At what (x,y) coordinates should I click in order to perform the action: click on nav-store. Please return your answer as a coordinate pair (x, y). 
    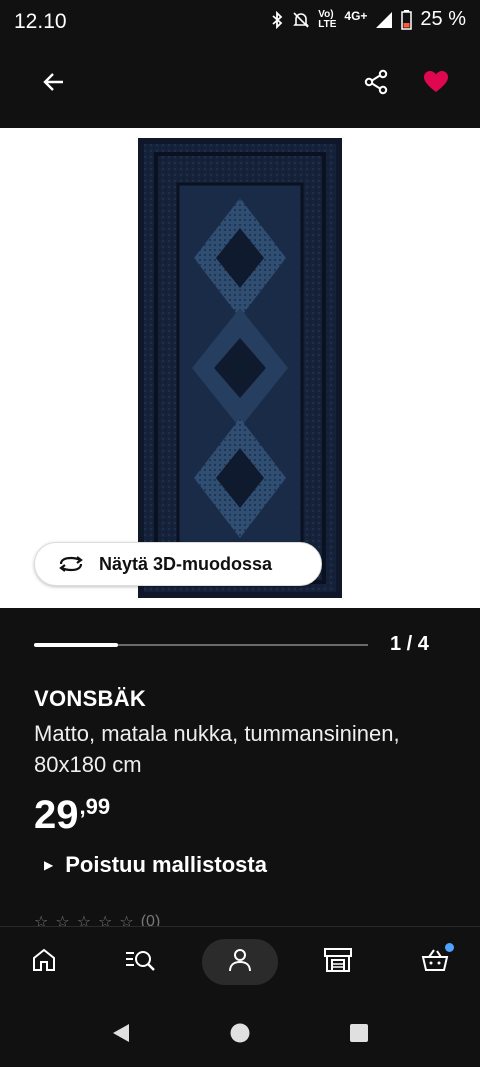
    Looking at the image, I should click on (338, 962).